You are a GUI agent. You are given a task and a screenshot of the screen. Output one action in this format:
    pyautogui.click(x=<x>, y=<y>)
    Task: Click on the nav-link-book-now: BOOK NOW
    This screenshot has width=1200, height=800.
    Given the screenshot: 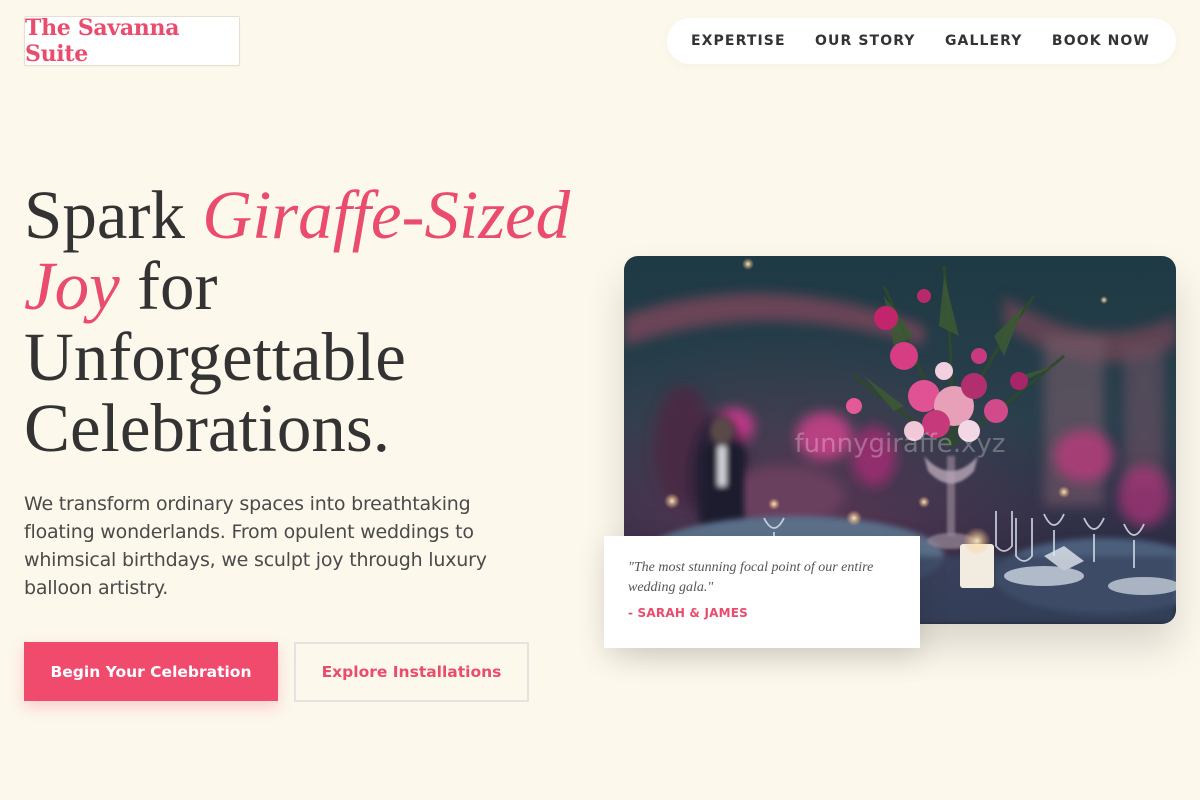 What is the action you would take?
    pyautogui.click(x=1101, y=41)
    